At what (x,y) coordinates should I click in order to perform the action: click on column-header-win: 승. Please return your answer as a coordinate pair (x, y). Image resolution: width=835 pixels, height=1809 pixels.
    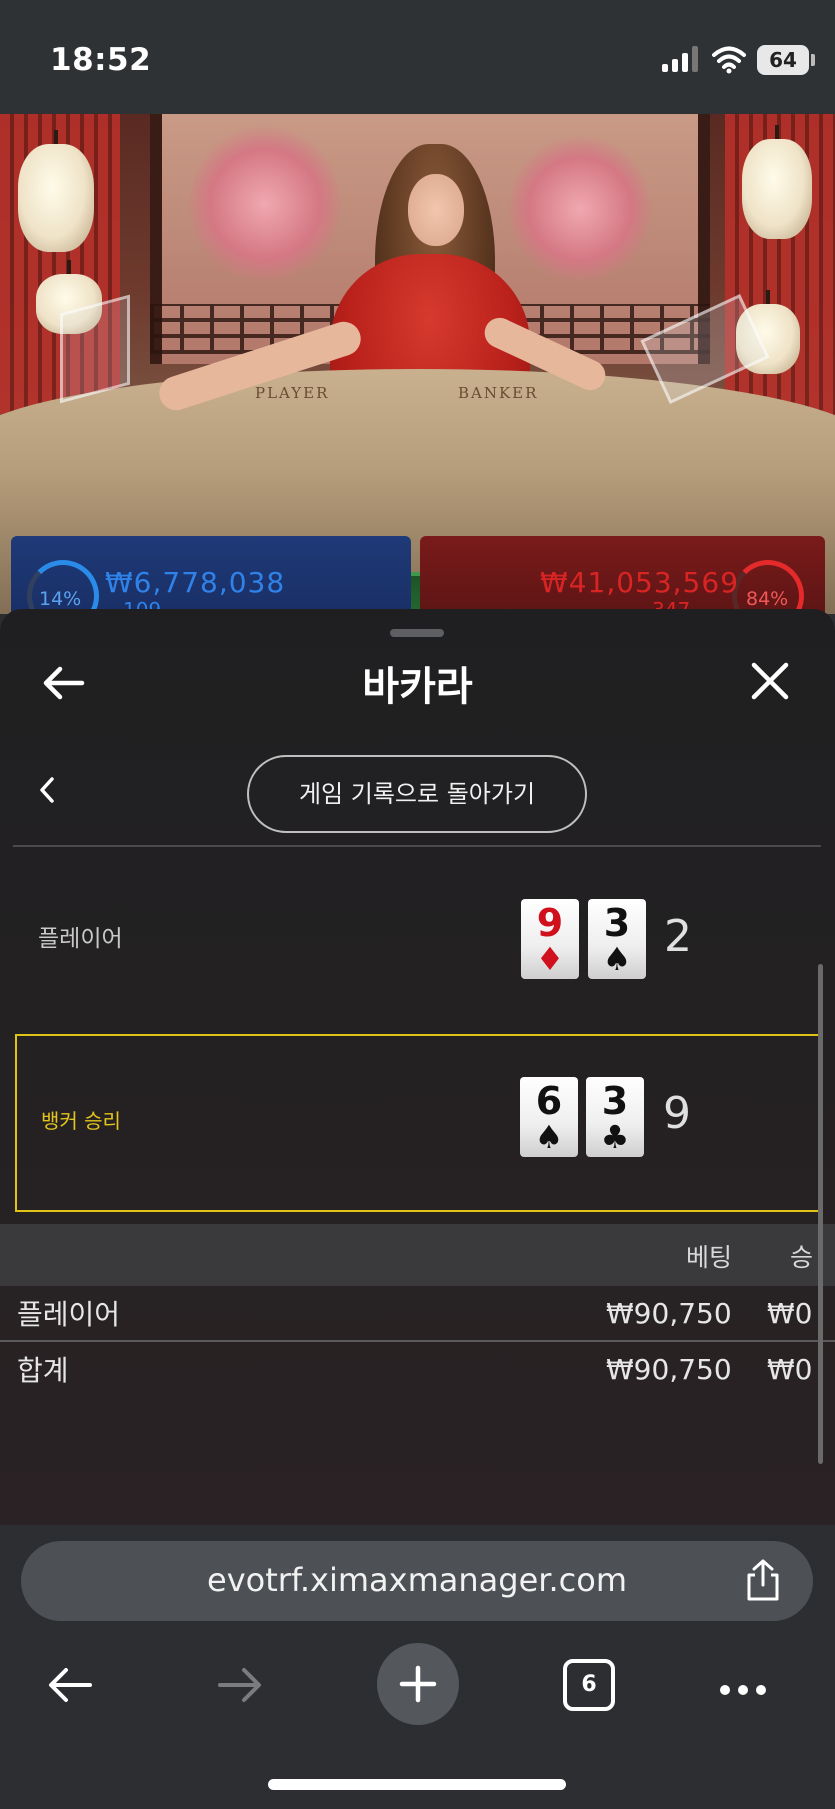
    Looking at the image, I should click on (802, 1257).